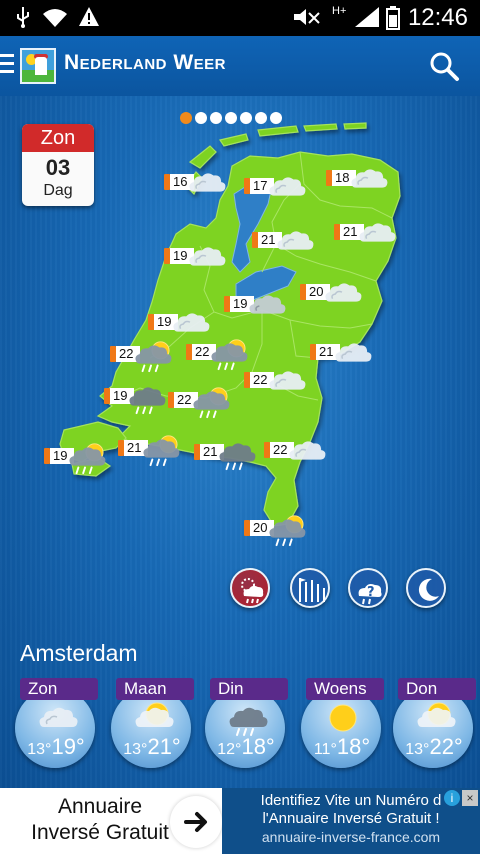  Describe the element at coordinates (434, 728) in the screenshot. I see `forecast-day: Don 13°22°` at that location.